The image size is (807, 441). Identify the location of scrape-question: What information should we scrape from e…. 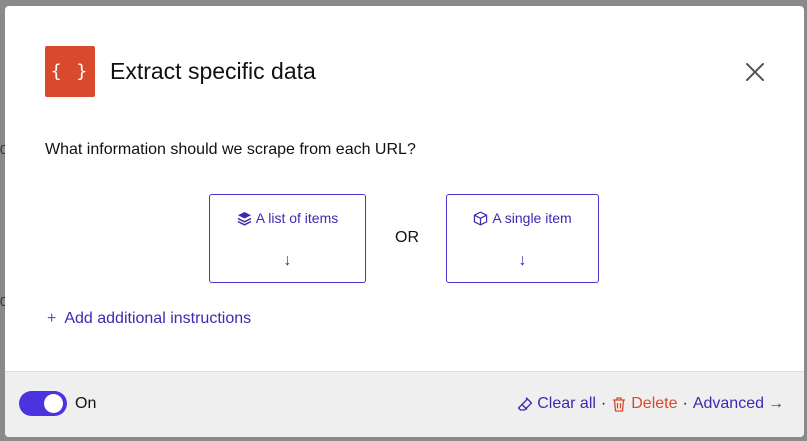
(230, 149).